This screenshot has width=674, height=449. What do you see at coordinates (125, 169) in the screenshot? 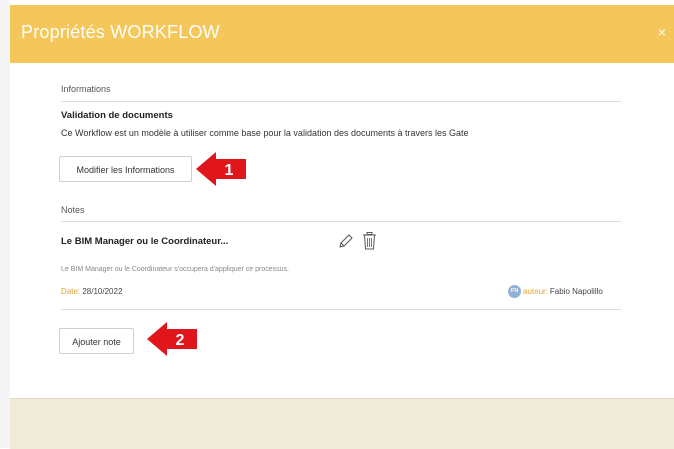
I see `modify-informations-button: Modifier les Informations` at bounding box center [125, 169].